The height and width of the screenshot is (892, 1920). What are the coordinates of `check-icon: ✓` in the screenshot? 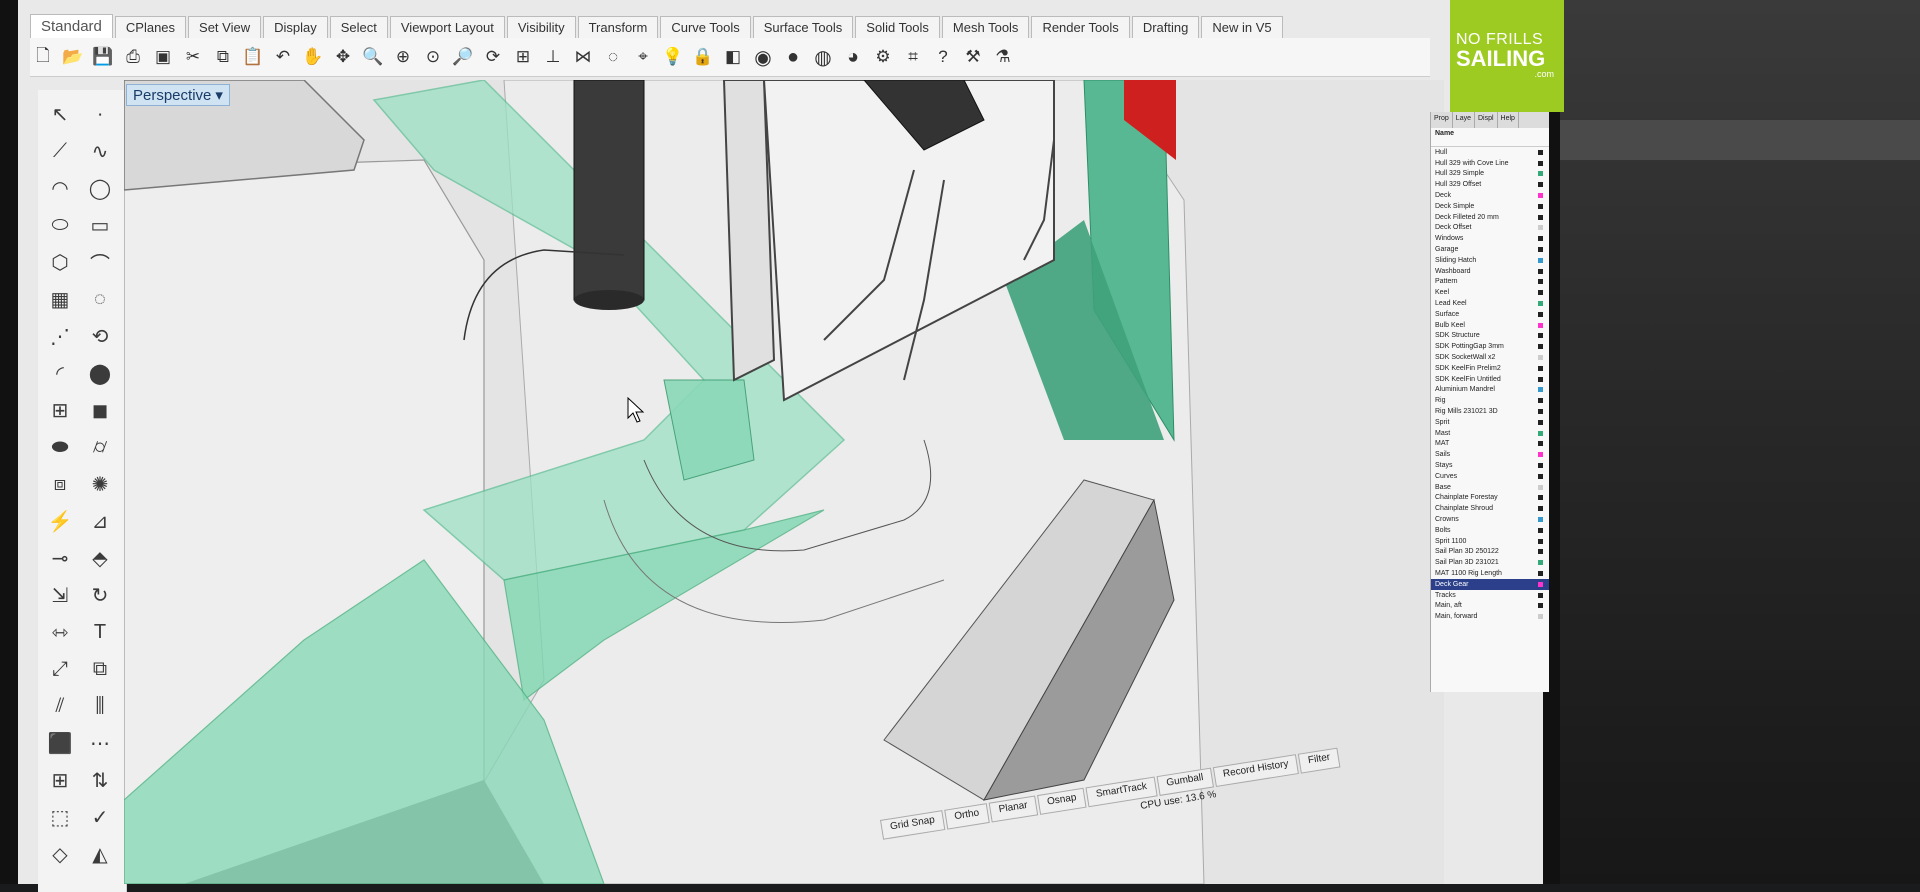 It's located at (100, 817).